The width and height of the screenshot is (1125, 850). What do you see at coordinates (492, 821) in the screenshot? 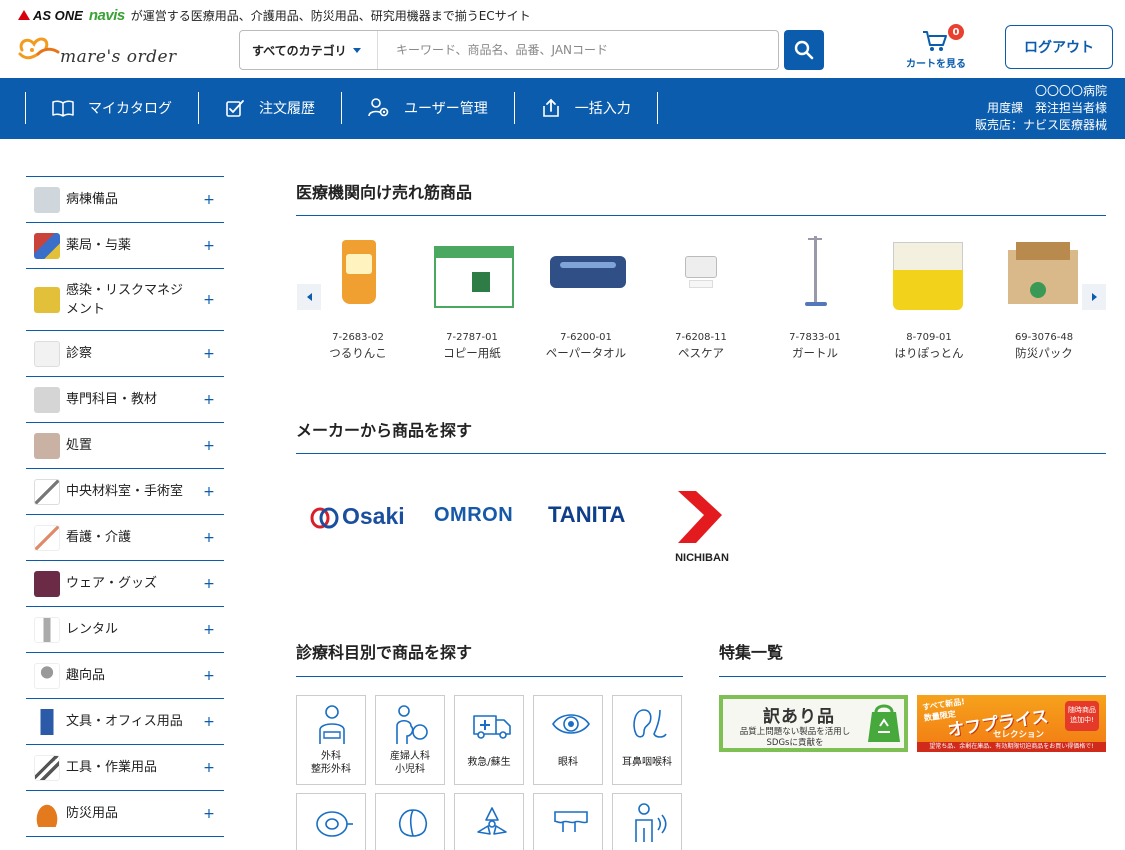
I see `radiation-icon` at bounding box center [492, 821].